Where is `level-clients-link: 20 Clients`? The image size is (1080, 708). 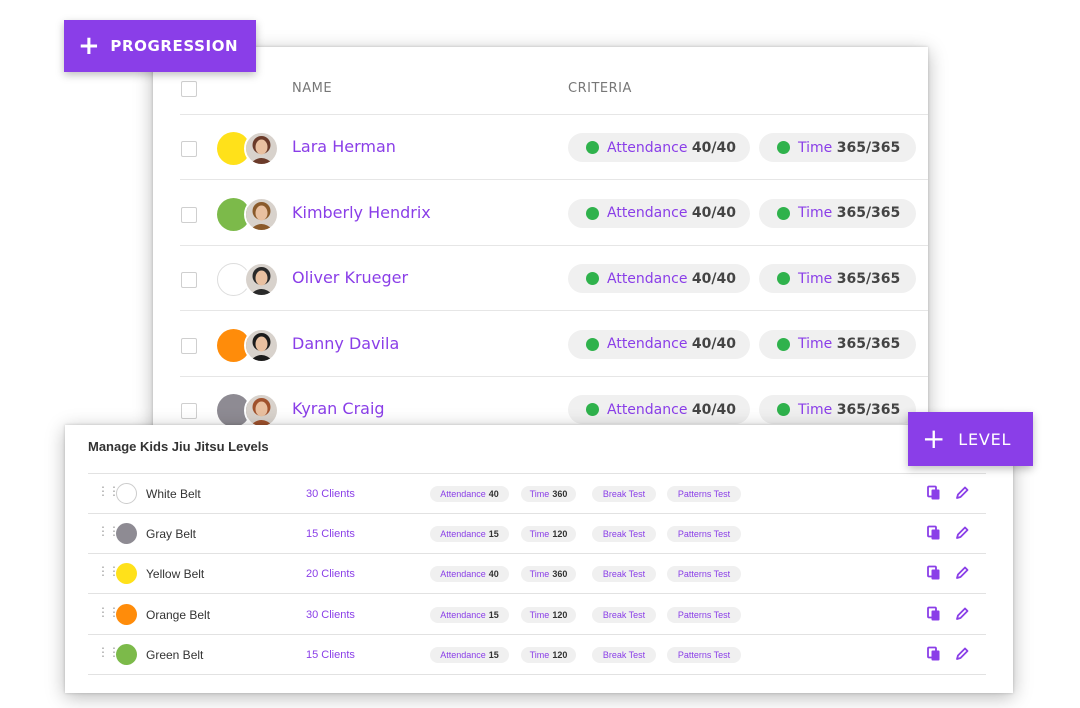 level-clients-link: 20 Clients is located at coordinates (330, 574).